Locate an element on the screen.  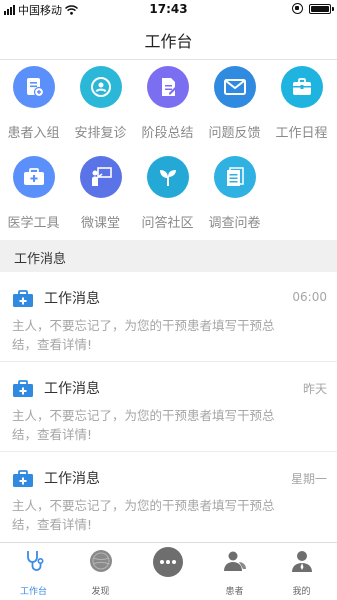
grid-label: 问题反馈 is located at coordinates (234, 133).